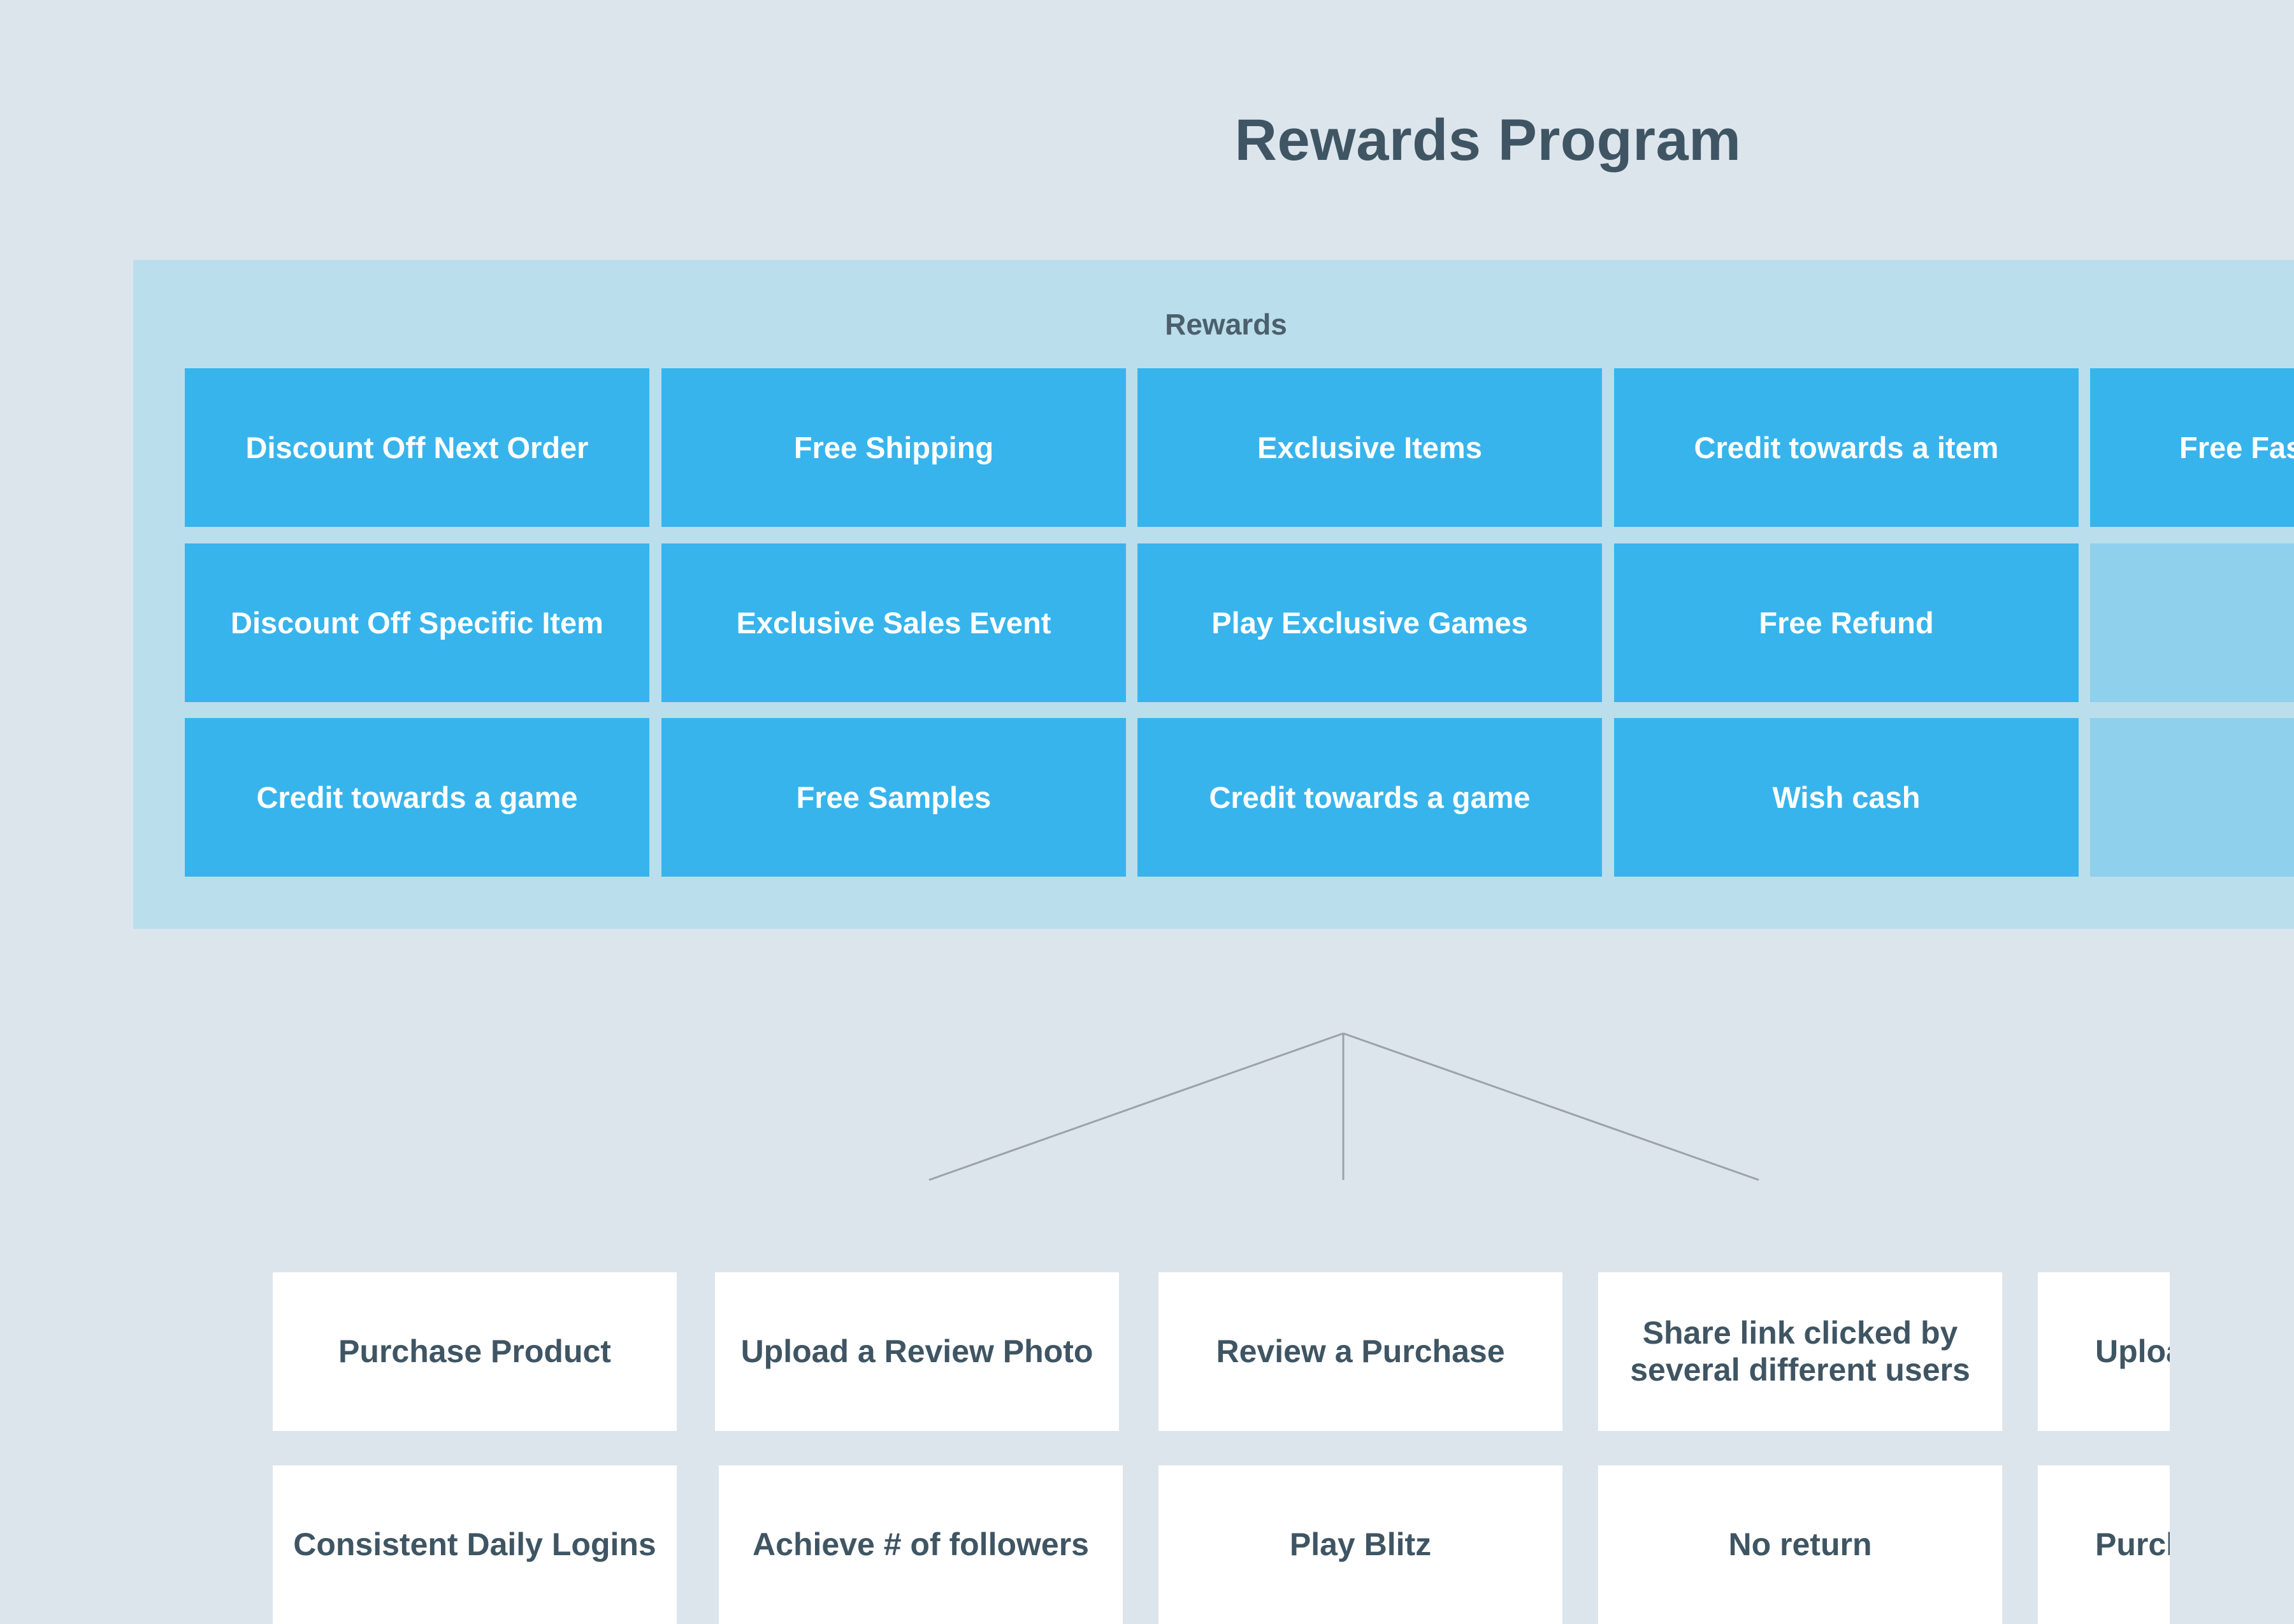 This screenshot has width=2294, height=1624. I want to click on connector-line-left, so click(1136, 1106).